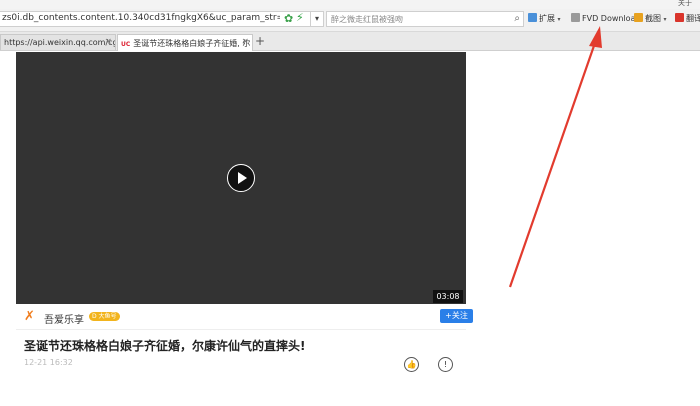 Image resolution: width=700 pixels, height=406 pixels. What do you see at coordinates (411, 364) in the screenshot?
I see `like-thumb-icon: 👍` at bounding box center [411, 364].